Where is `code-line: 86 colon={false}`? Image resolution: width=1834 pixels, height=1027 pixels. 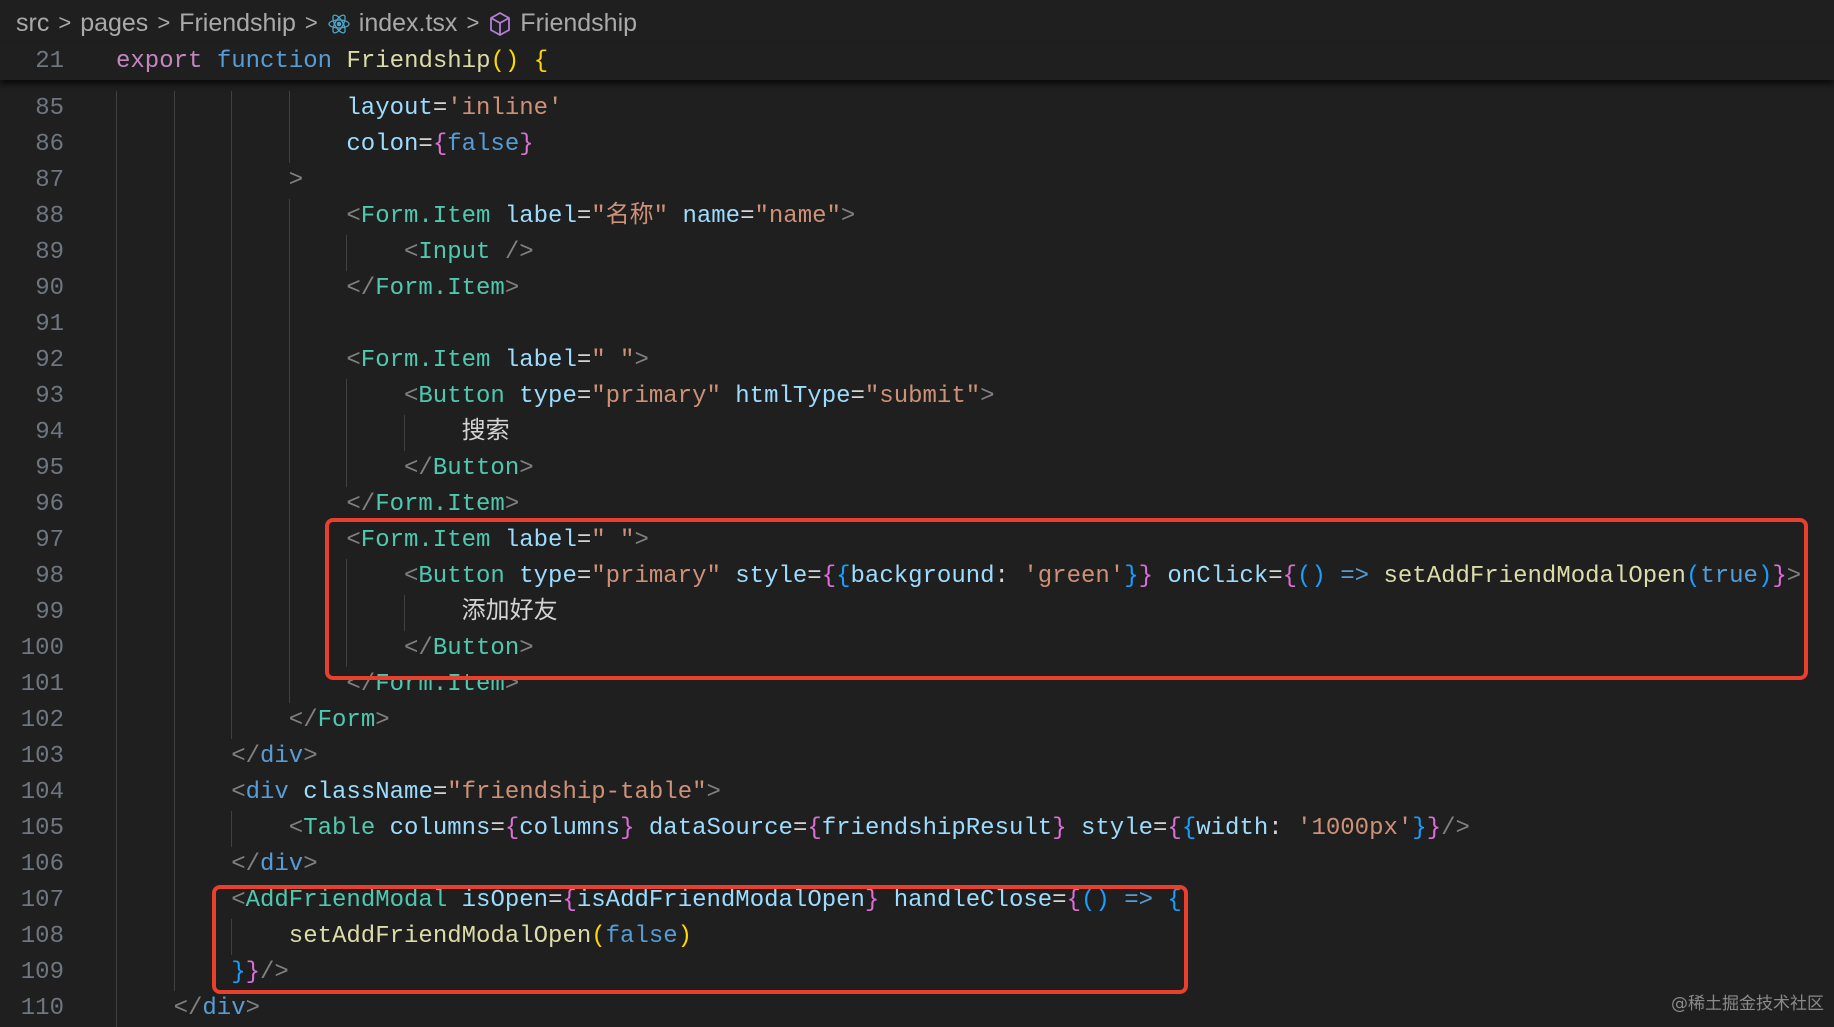 code-line: 86 colon={false} is located at coordinates (917, 145).